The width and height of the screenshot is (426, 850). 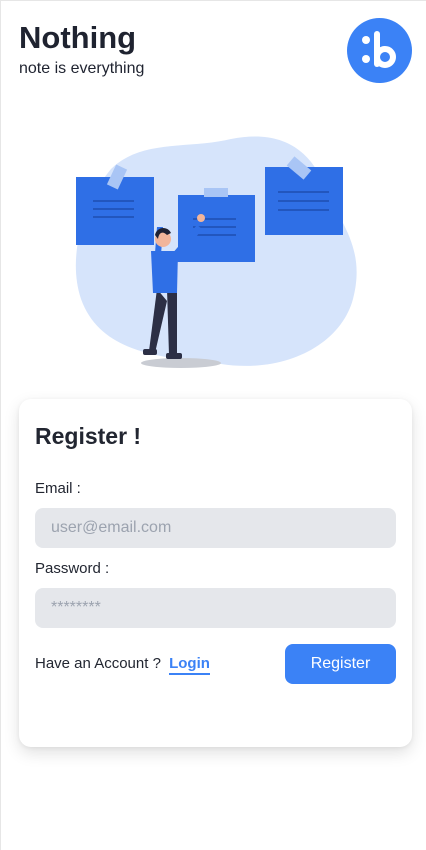 What do you see at coordinates (379, 50) in the screenshot?
I see `app-logo-icon` at bounding box center [379, 50].